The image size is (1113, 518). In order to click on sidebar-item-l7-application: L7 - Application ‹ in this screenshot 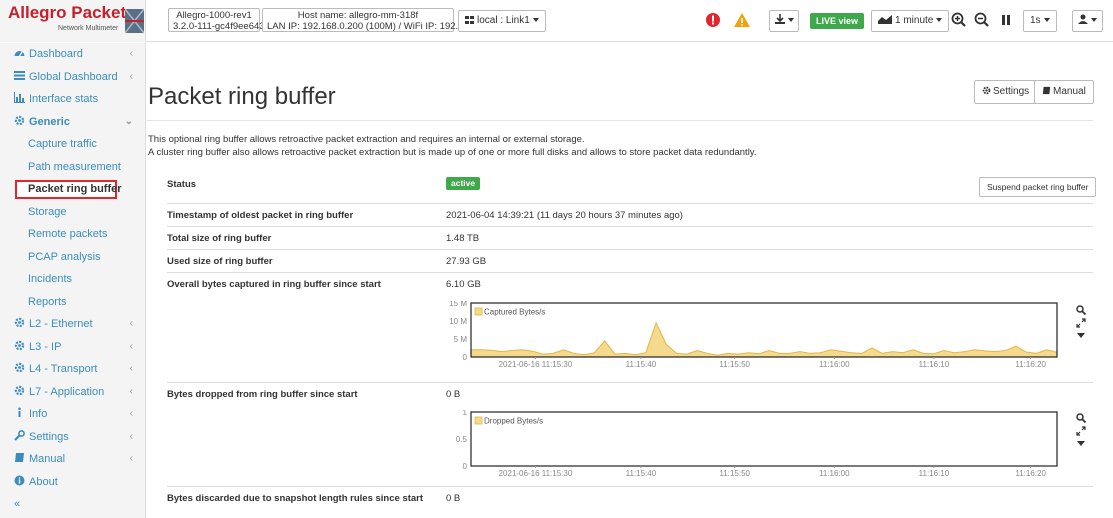, I will do `click(72, 392)`.